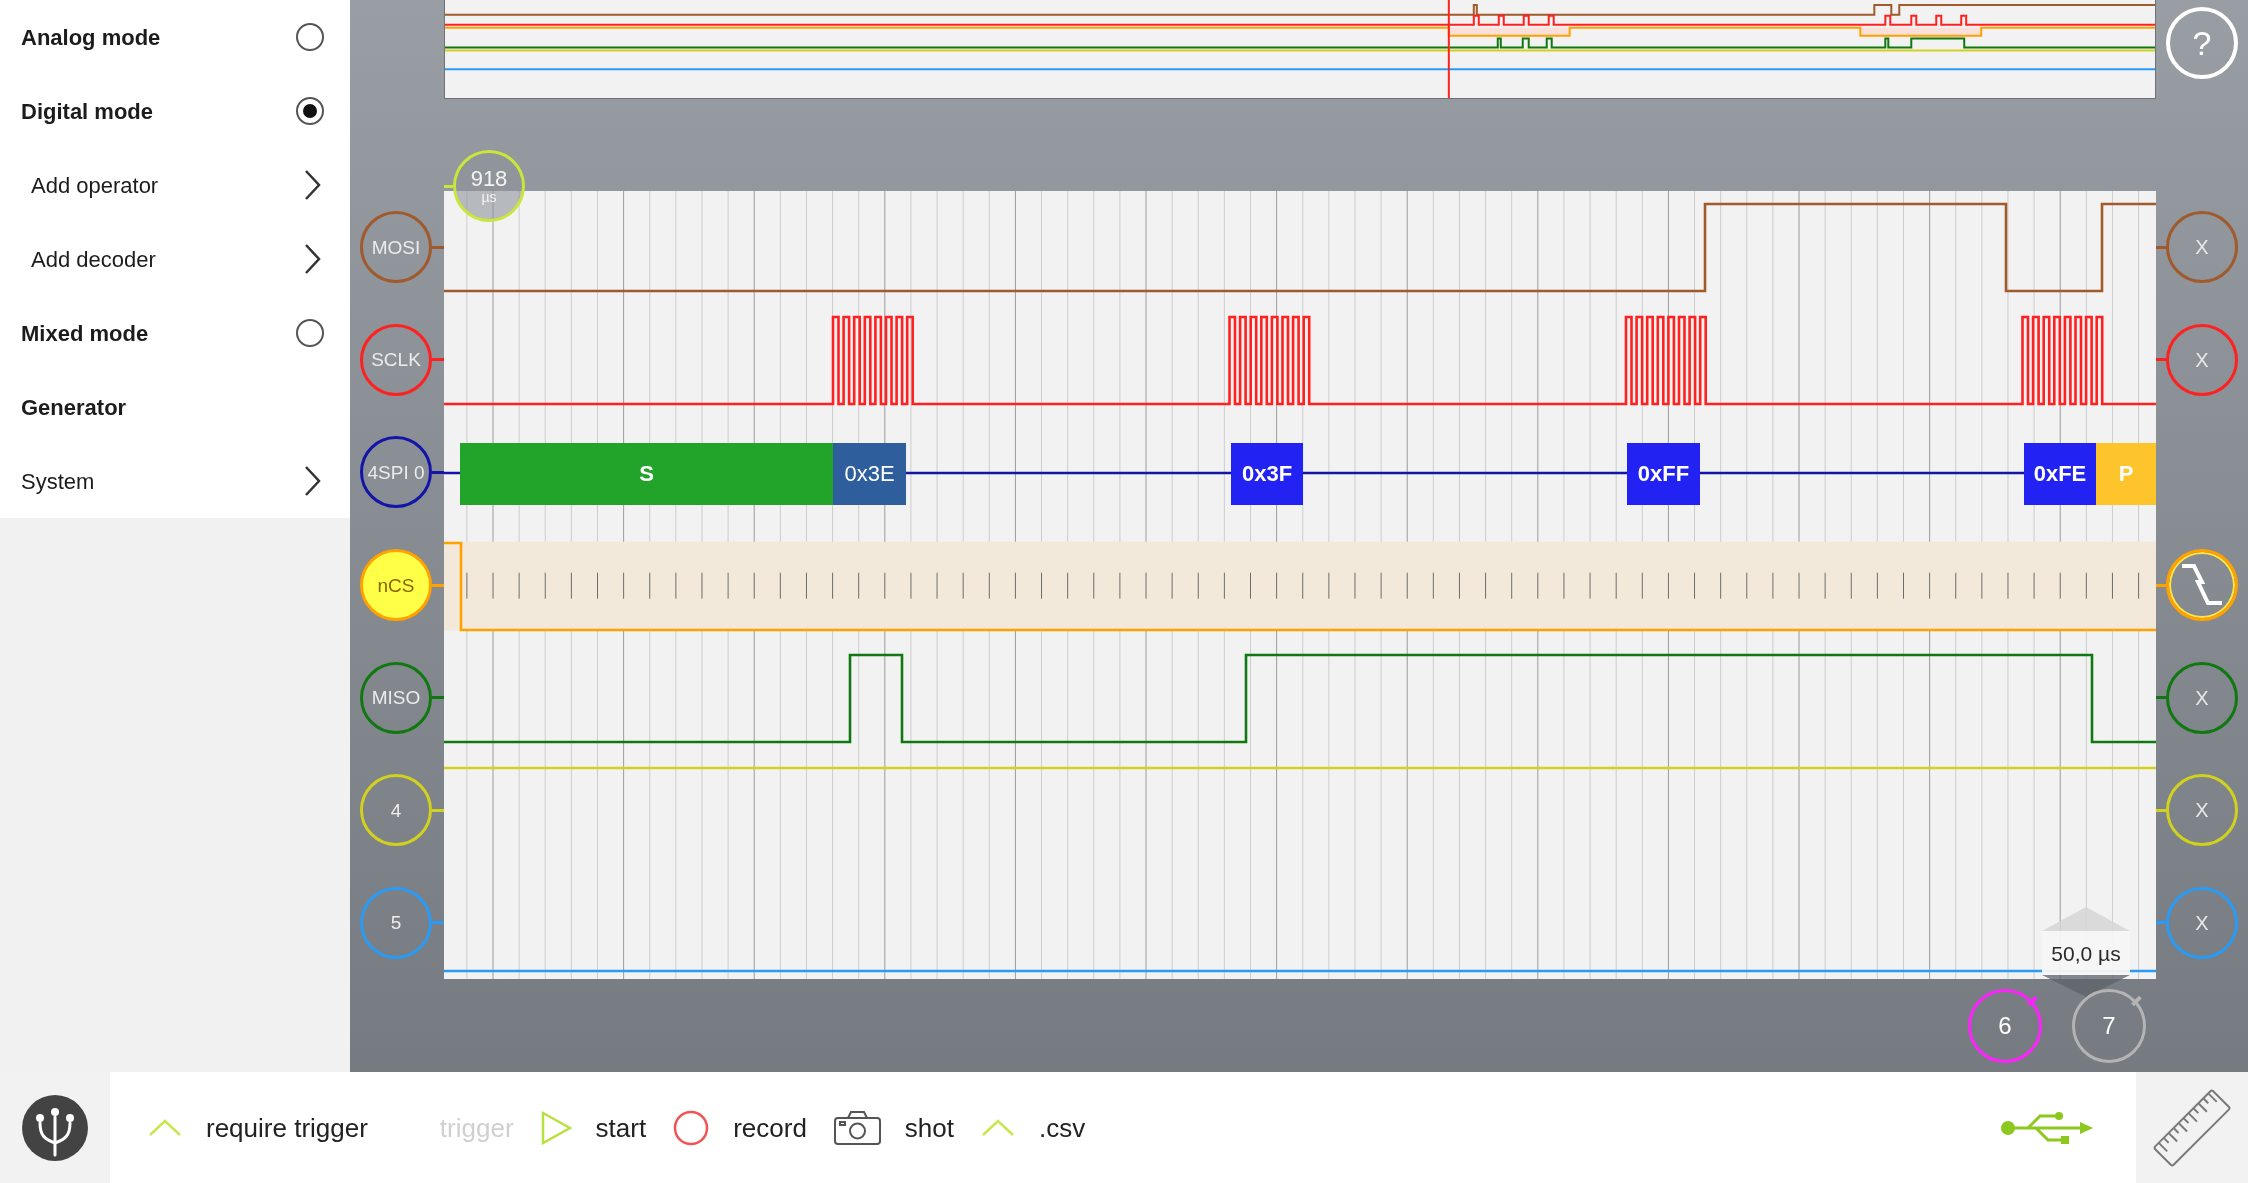 Image resolution: width=2248 pixels, height=1183 pixels. What do you see at coordinates (396, 472) in the screenshot?
I see `channel-button: 4SPI 0` at bounding box center [396, 472].